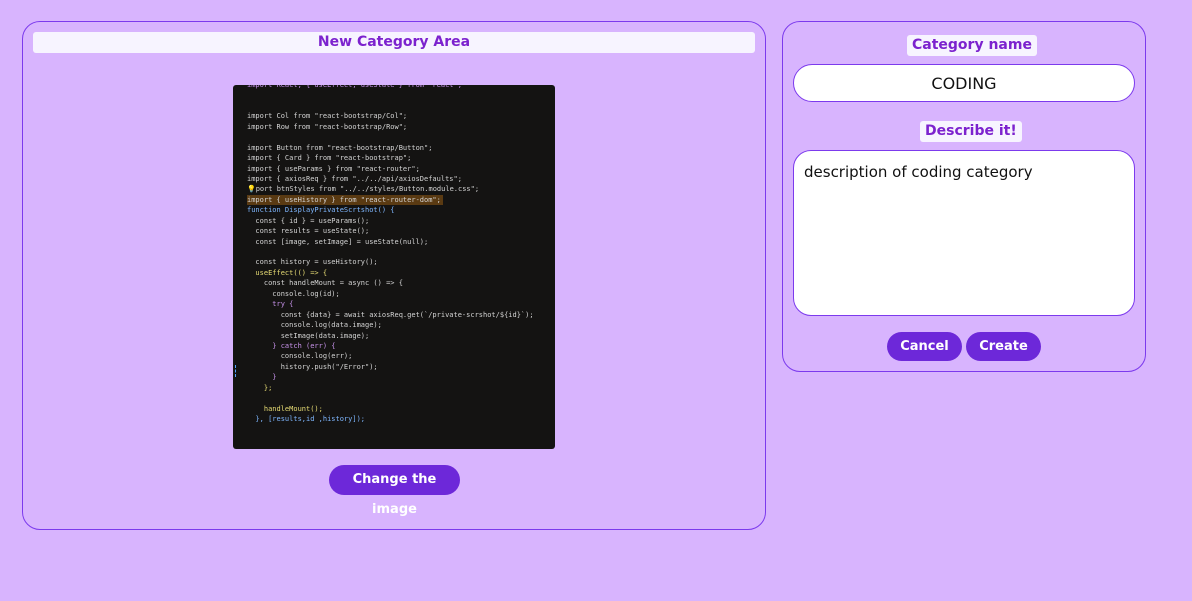 The image size is (1192, 601). Describe the element at coordinates (325, 283) in the screenshot. I see `code-line: const handleMount = async () => {` at that location.